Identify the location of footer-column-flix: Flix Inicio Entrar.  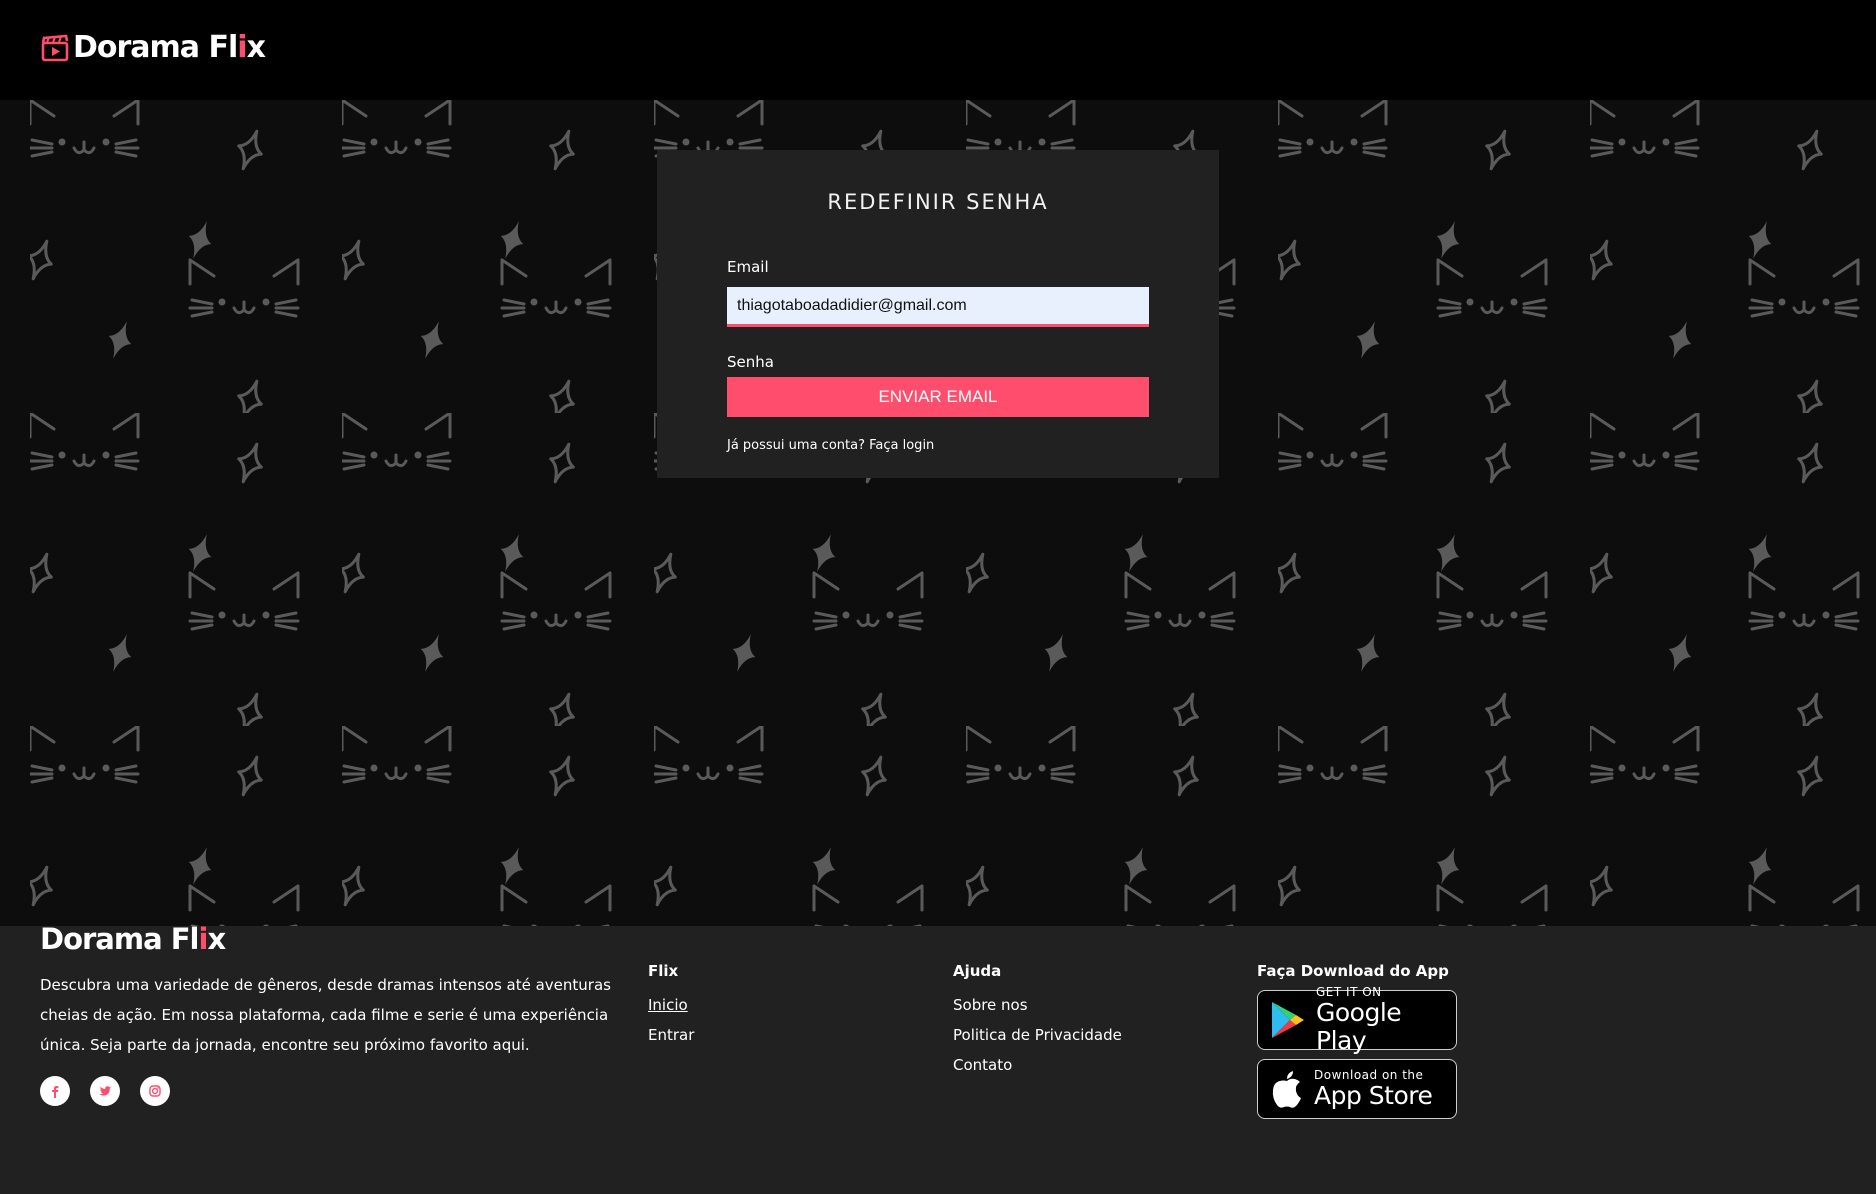
(671, 1006).